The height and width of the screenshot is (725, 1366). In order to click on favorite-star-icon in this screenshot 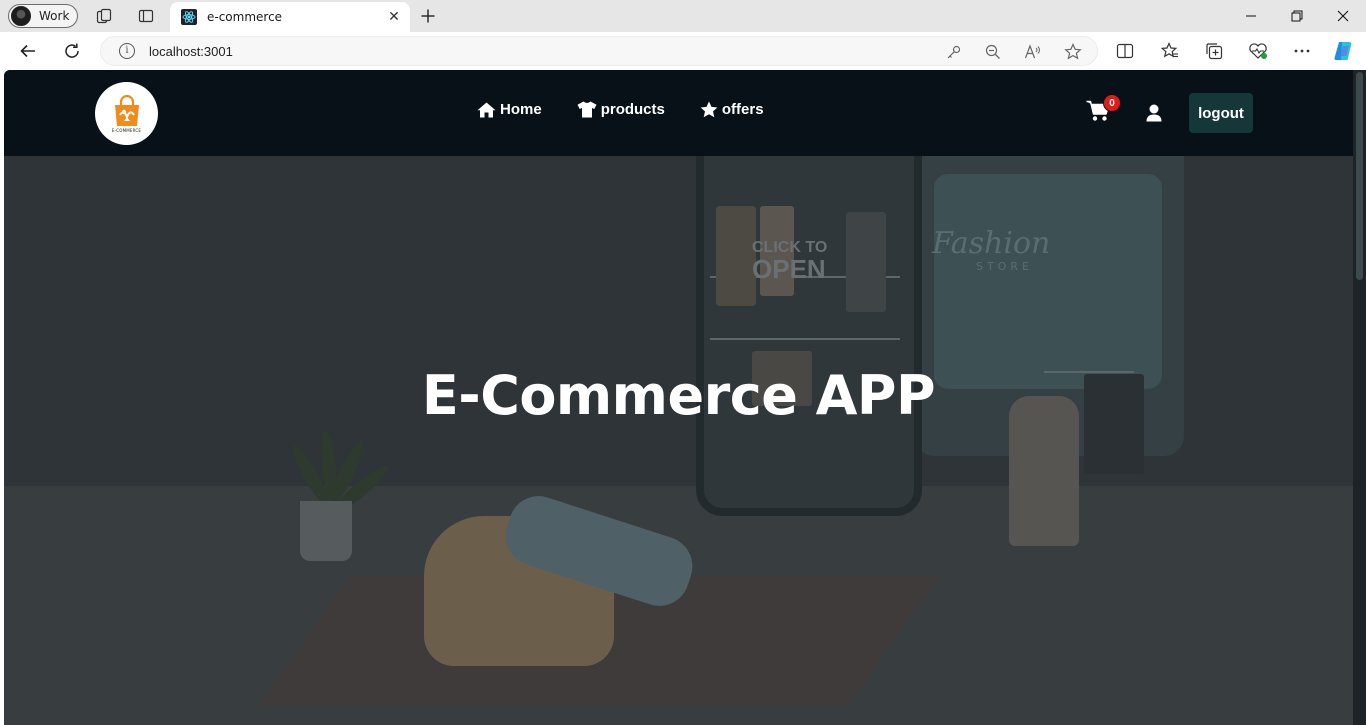, I will do `click(1073, 52)`.